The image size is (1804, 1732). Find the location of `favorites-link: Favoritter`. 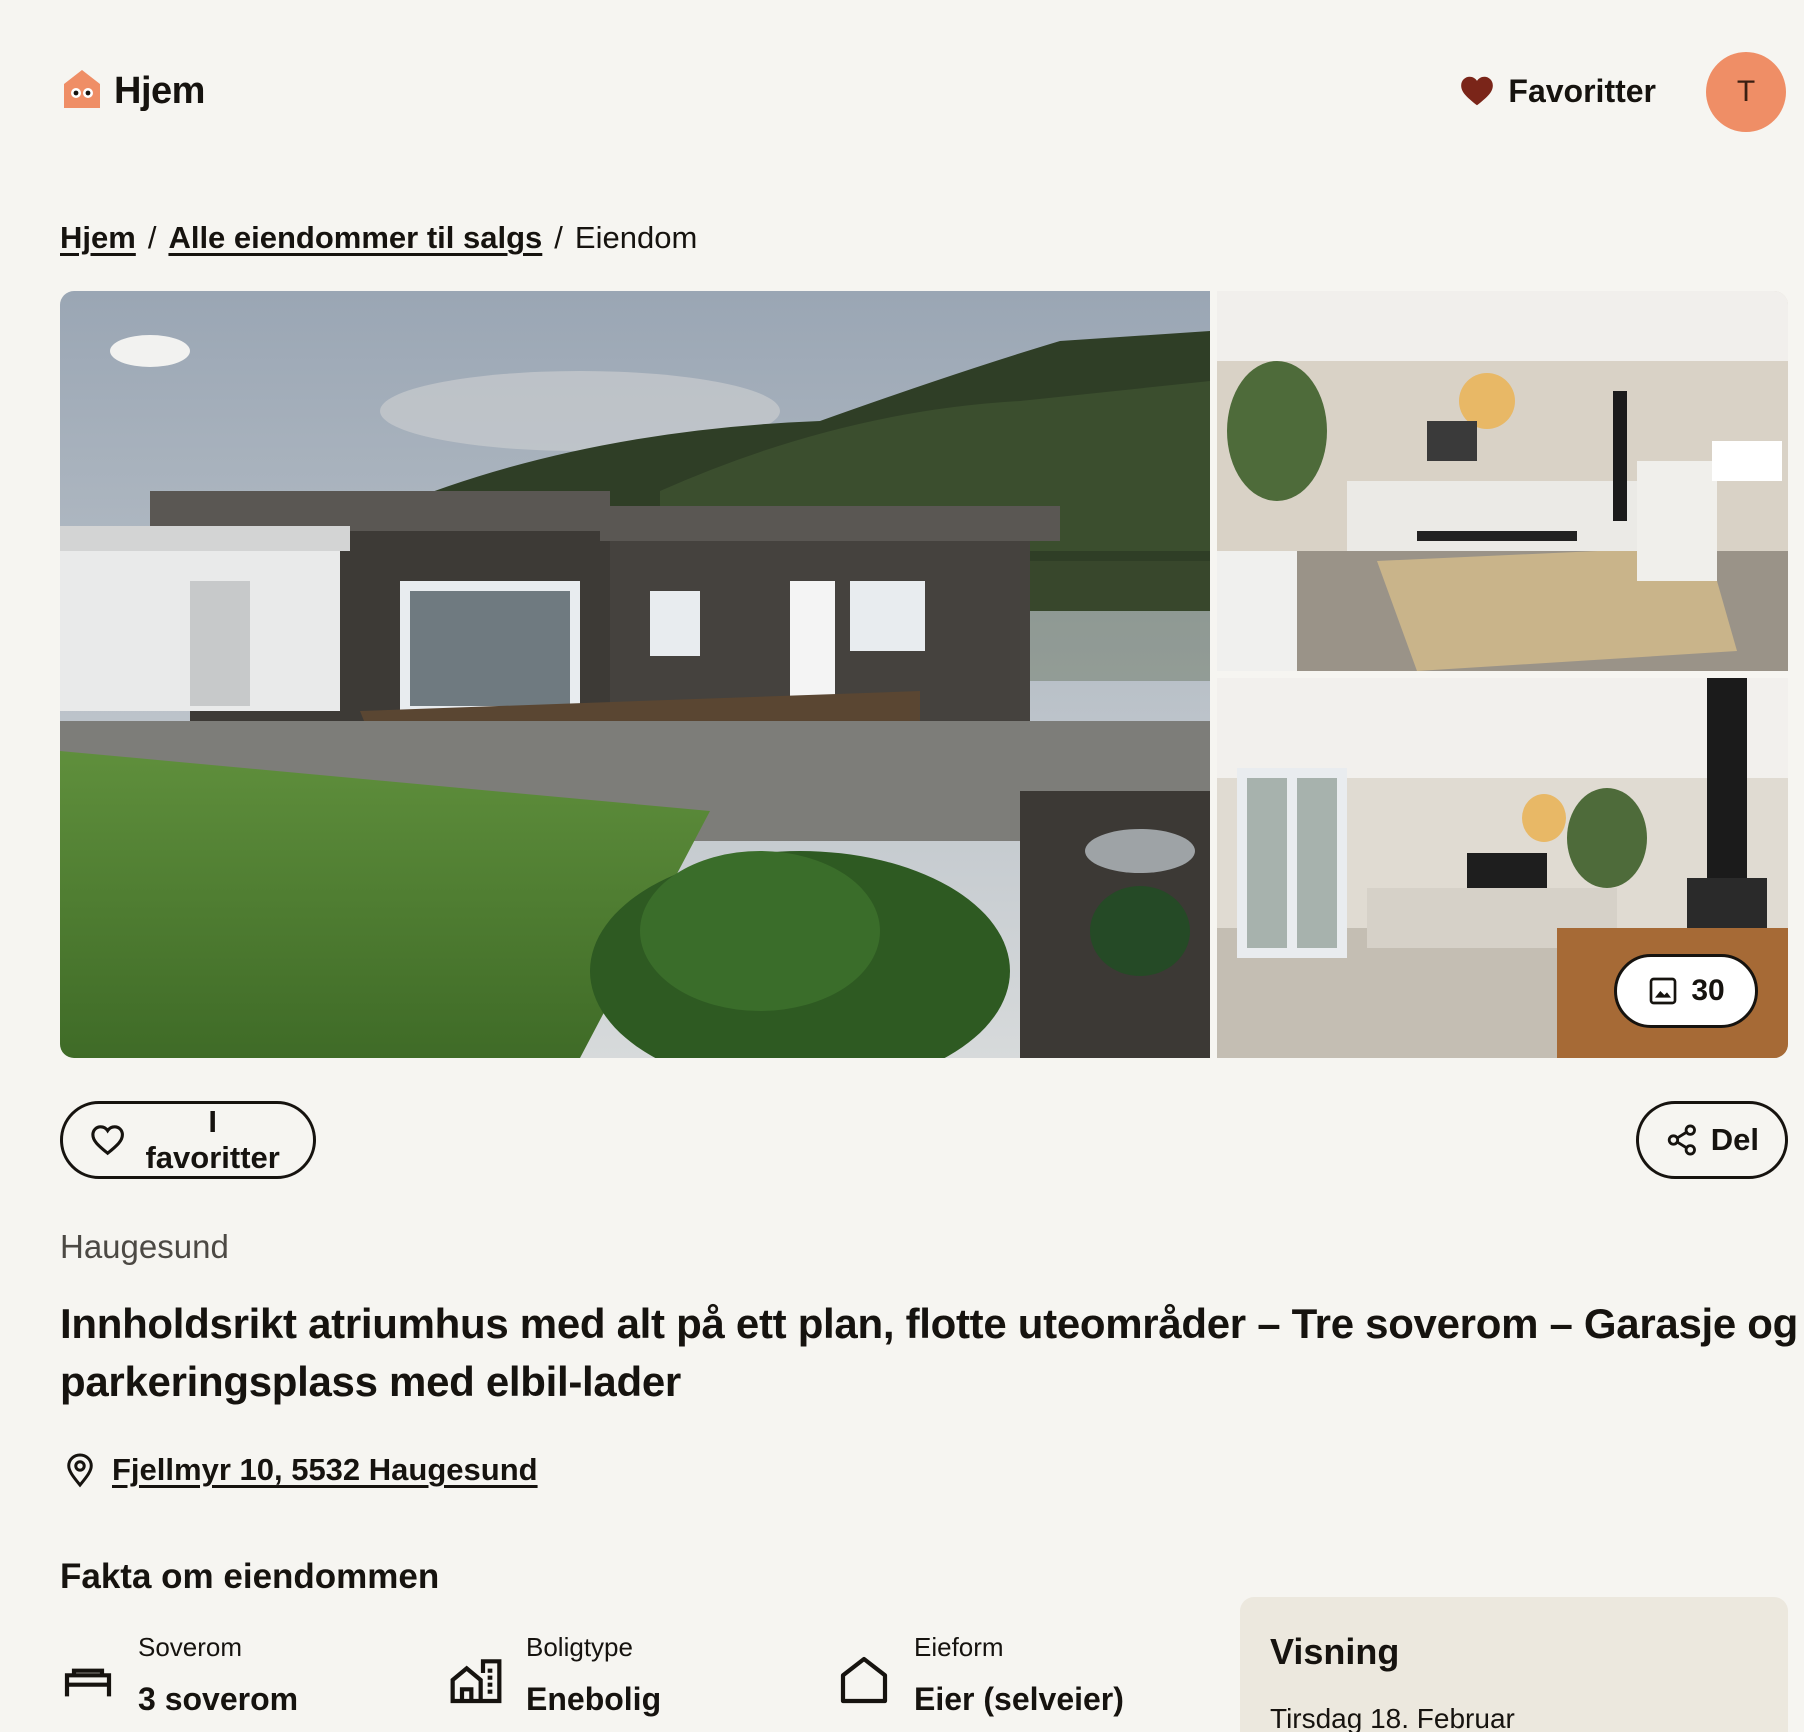

favorites-link: Favoritter is located at coordinates (1557, 91).